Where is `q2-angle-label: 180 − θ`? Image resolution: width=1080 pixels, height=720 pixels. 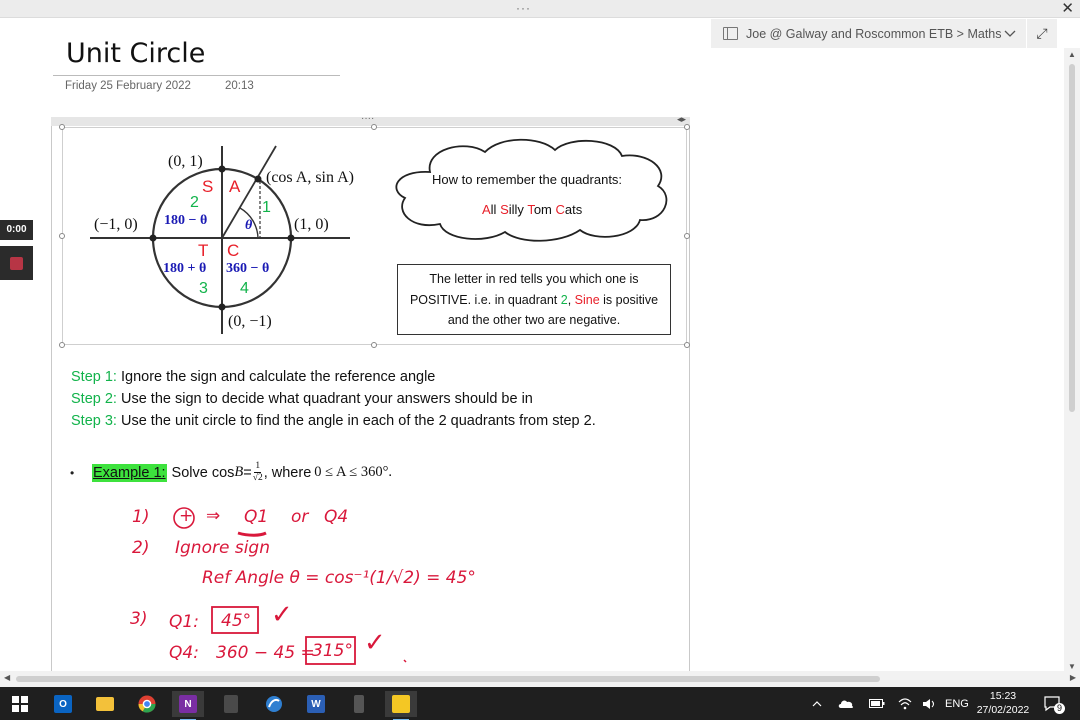 q2-angle-label: 180 − θ is located at coordinates (185, 220).